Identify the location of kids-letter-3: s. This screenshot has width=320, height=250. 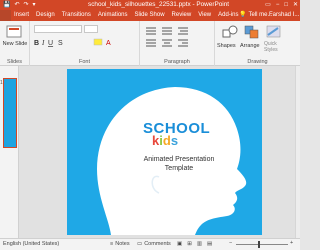
(174, 140).